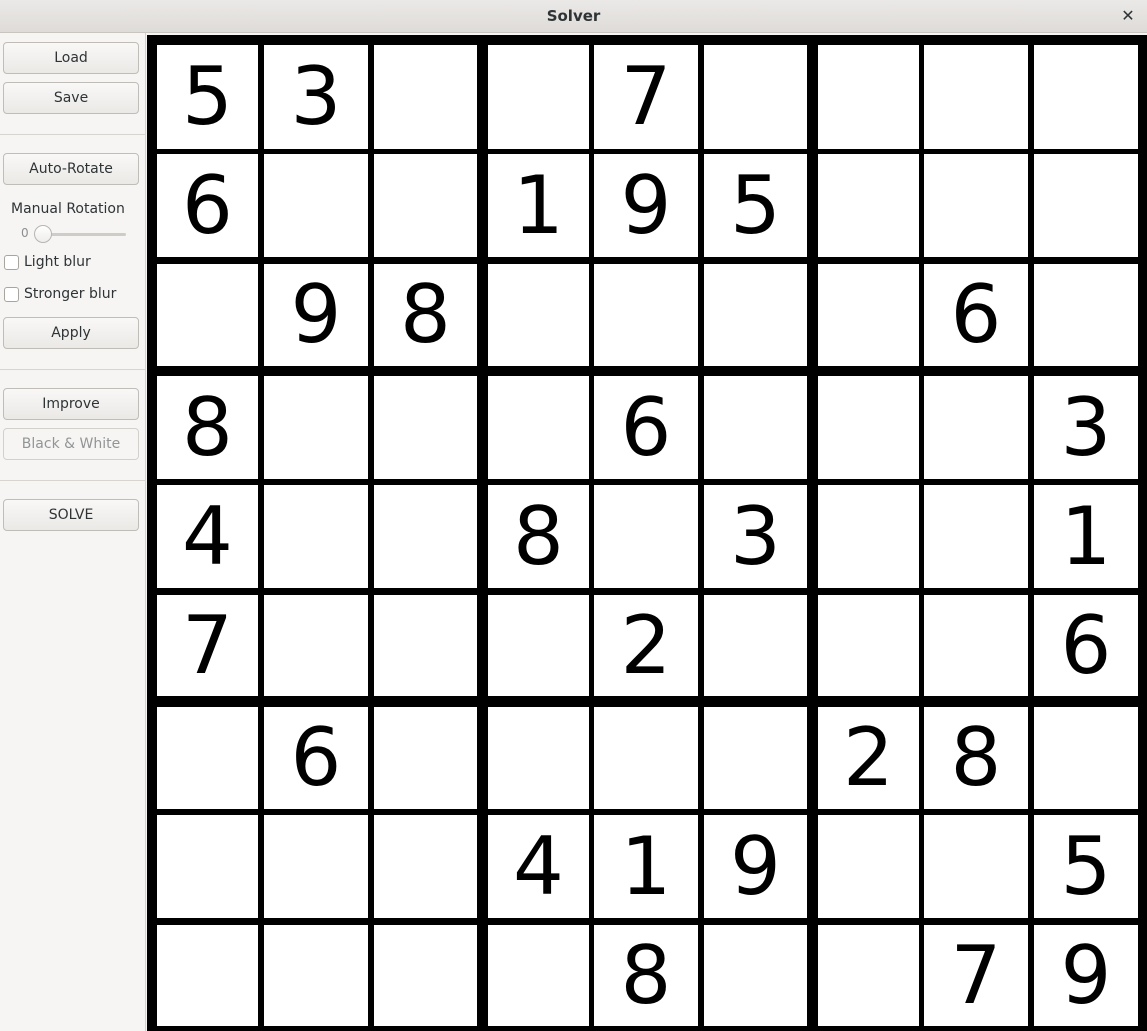  Describe the element at coordinates (646, 536) in the screenshot. I see `sudoku-cell-r5c5` at that location.